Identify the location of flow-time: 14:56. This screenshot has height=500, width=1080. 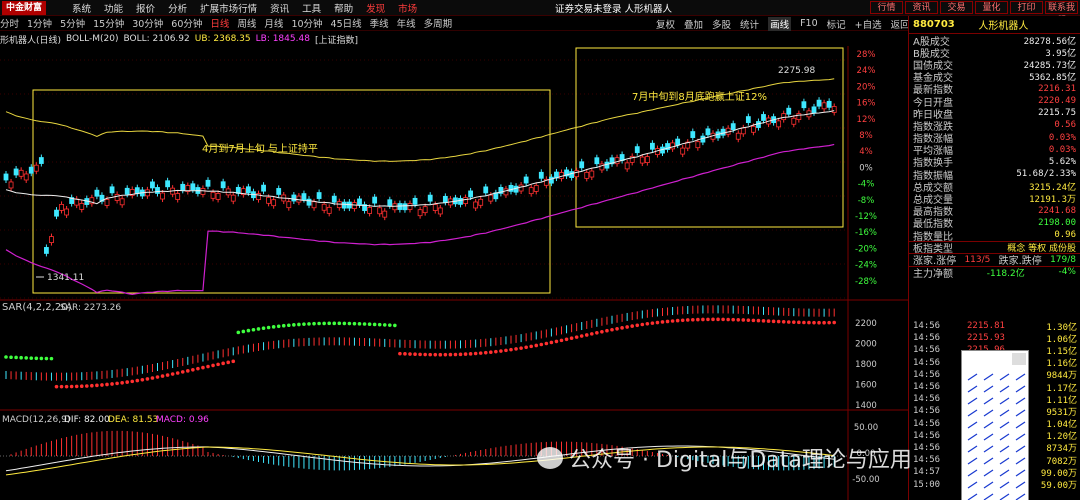
(927, 447).